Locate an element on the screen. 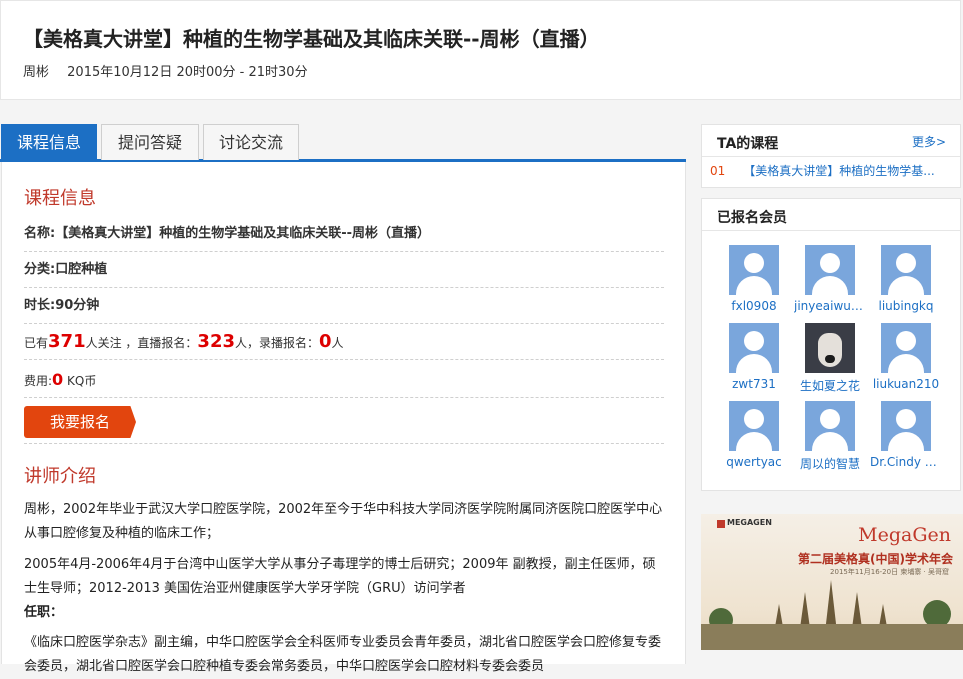 The width and height of the screenshot is (963, 679). member-name: zwt731 is located at coordinates (754, 384).